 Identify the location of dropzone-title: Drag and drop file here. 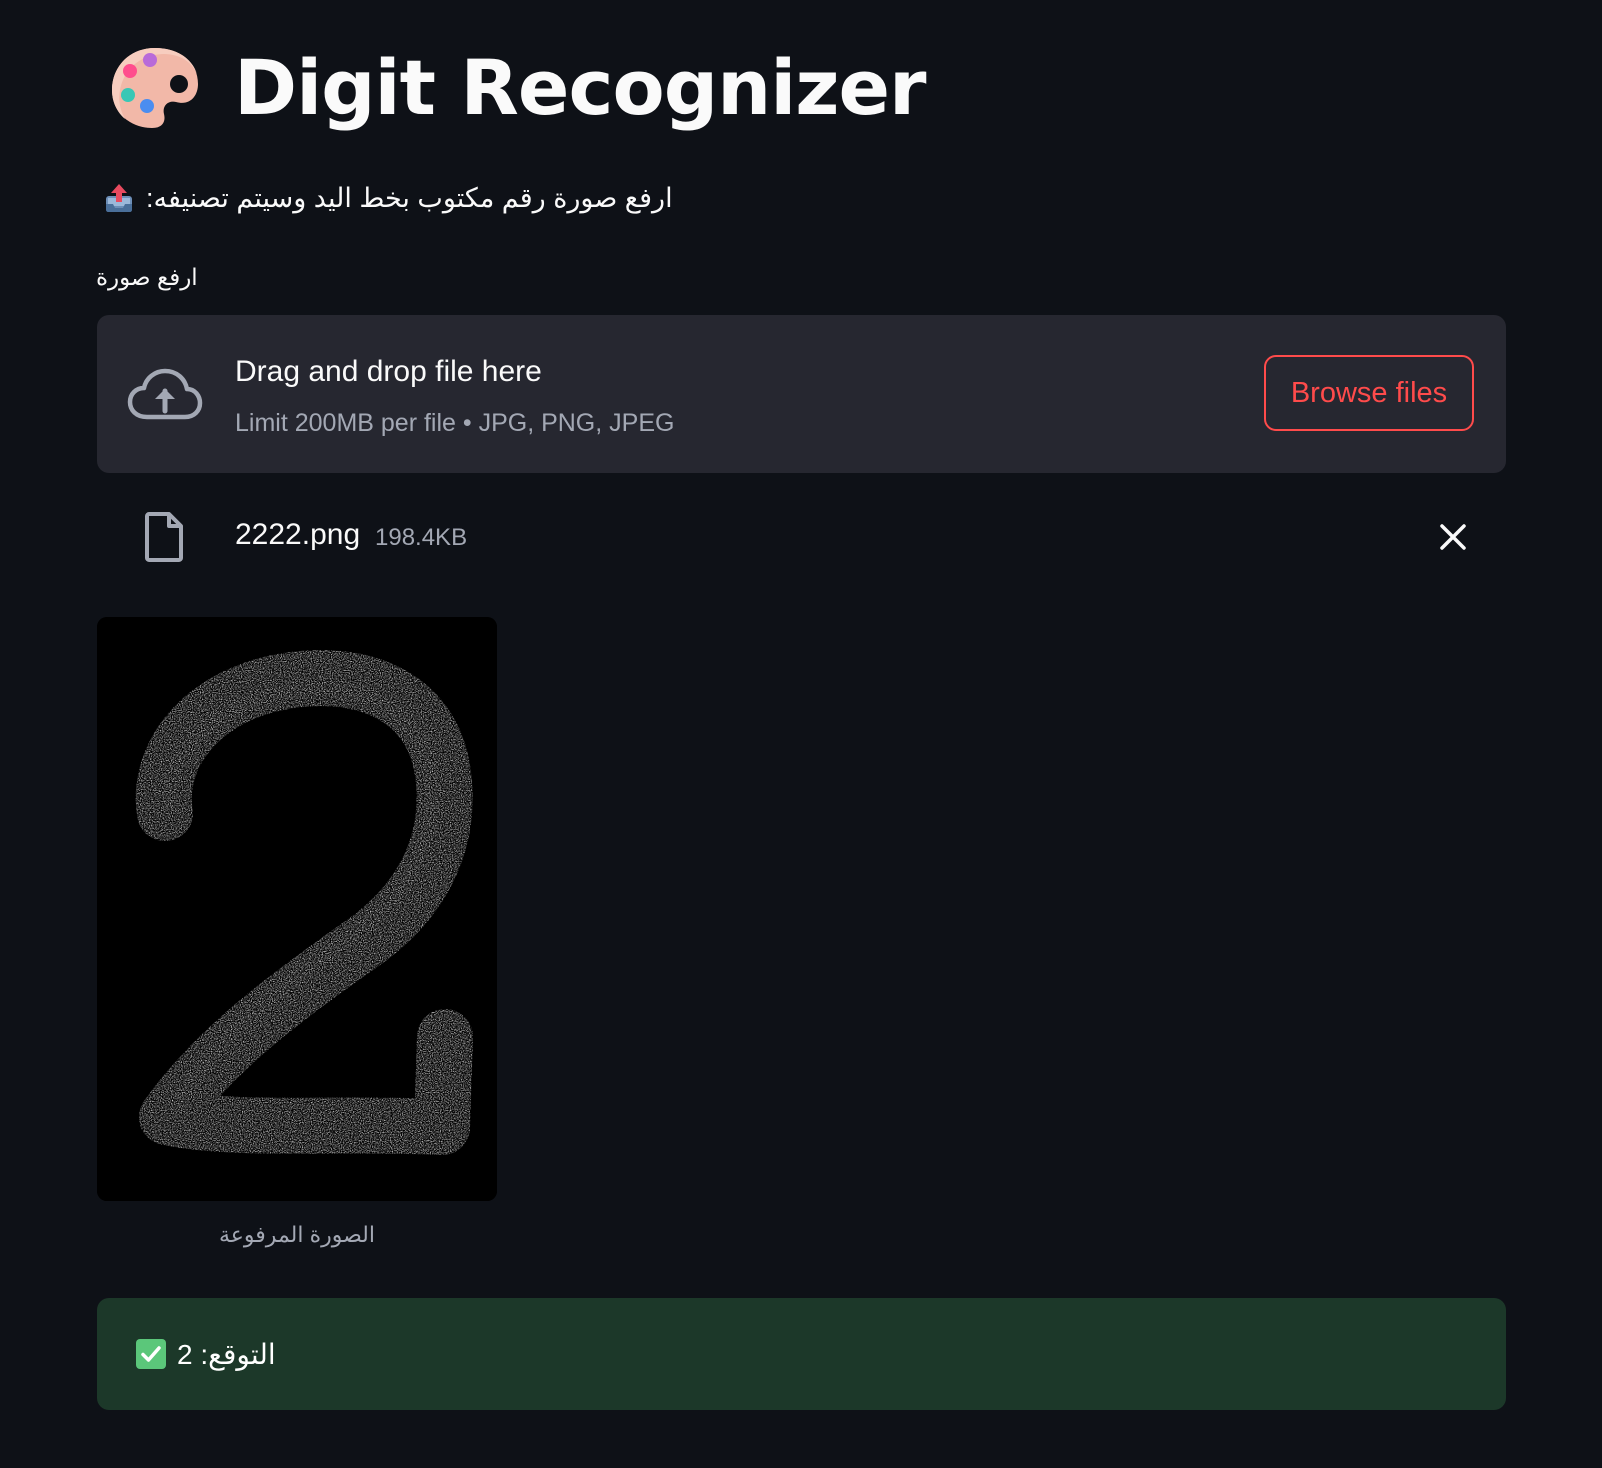
(388, 371).